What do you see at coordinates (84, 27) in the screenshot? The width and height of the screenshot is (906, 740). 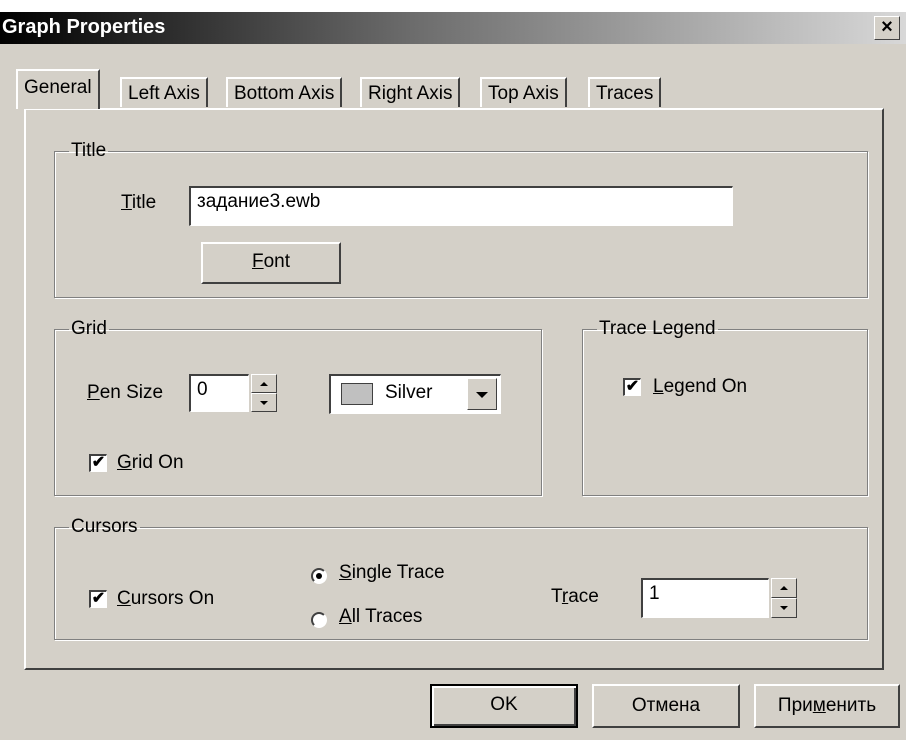 I see `window-title: Graph Properties` at bounding box center [84, 27].